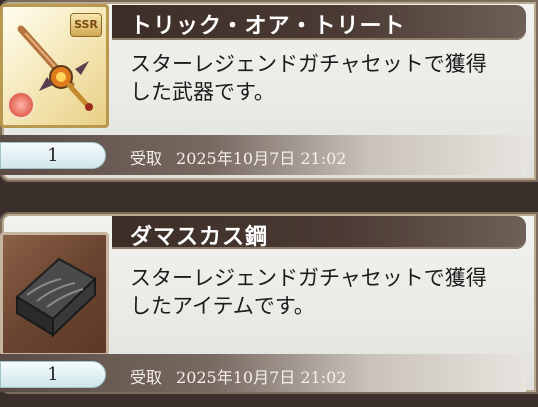 The height and width of the screenshot is (407, 538). I want to click on rarity-badge: SSR, so click(86, 25).